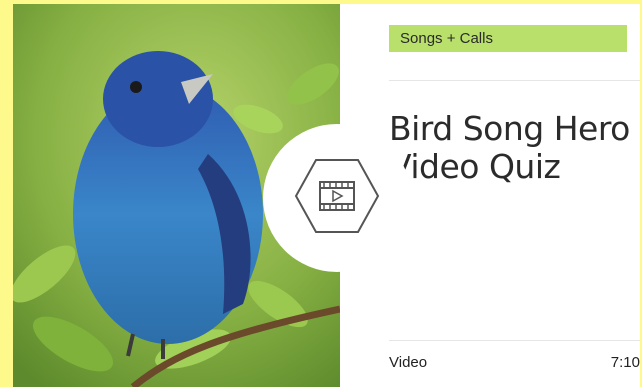  What do you see at coordinates (625, 362) in the screenshot?
I see `duration-label: 7:10` at bounding box center [625, 362].